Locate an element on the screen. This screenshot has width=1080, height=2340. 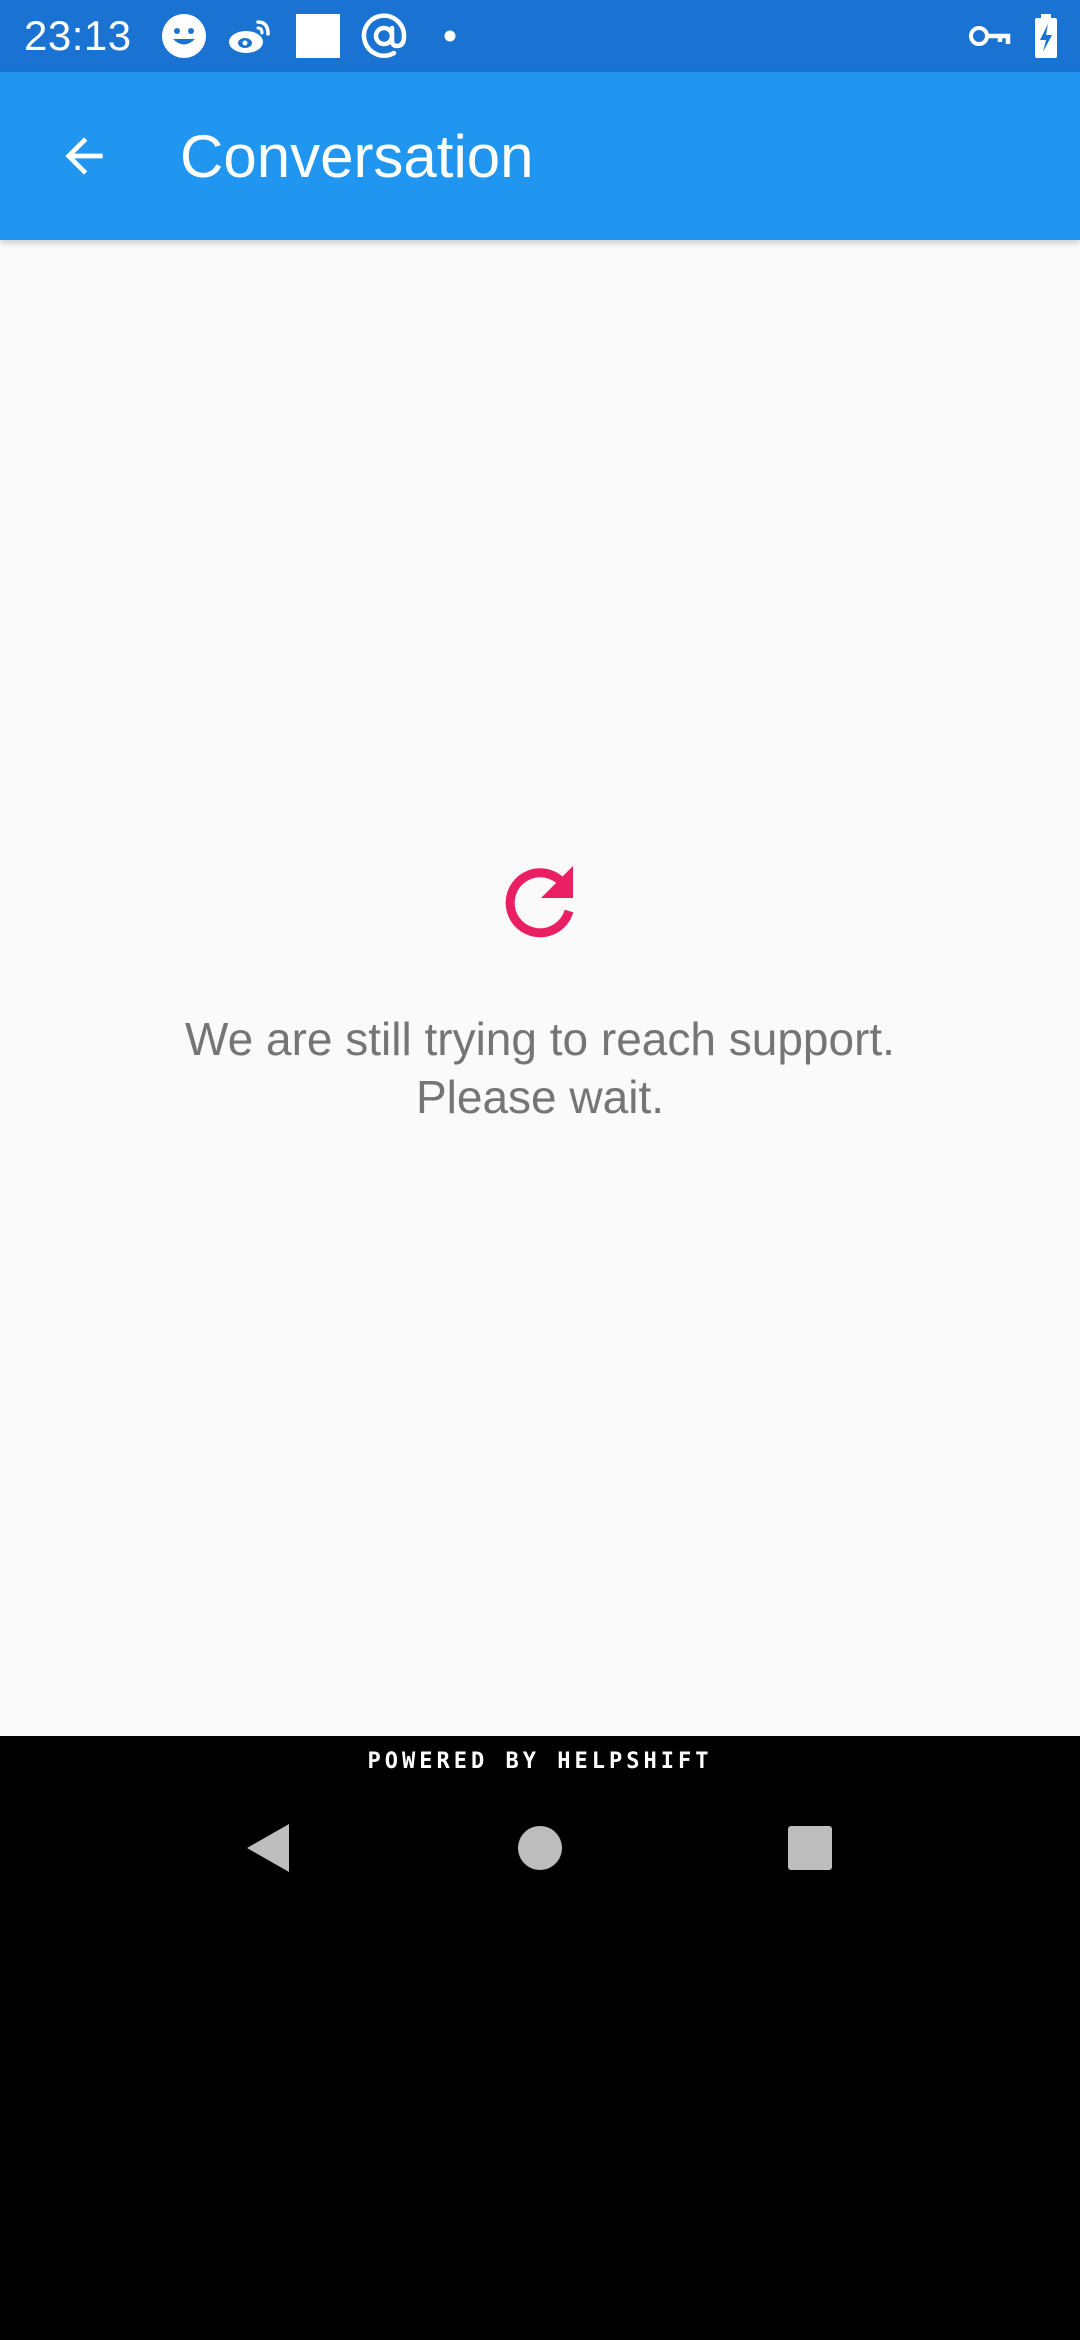
back-button is located at coordinates (84, 156).